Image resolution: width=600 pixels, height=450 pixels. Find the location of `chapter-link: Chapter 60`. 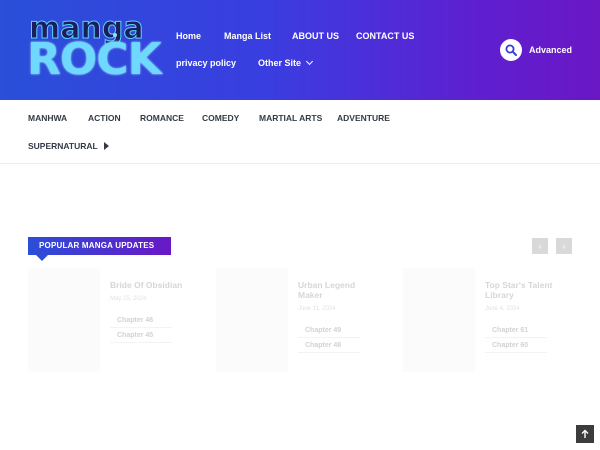

chapter-link: Chapter 60 is located at coordinates (516, 346).